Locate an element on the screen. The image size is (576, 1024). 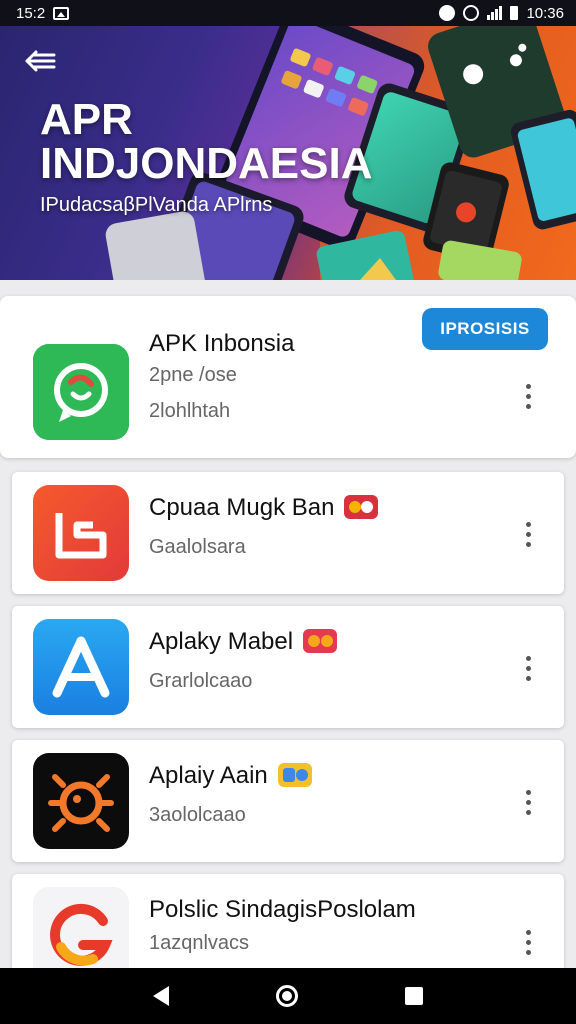
system-nav-bar is located at coordinates (288, 996).